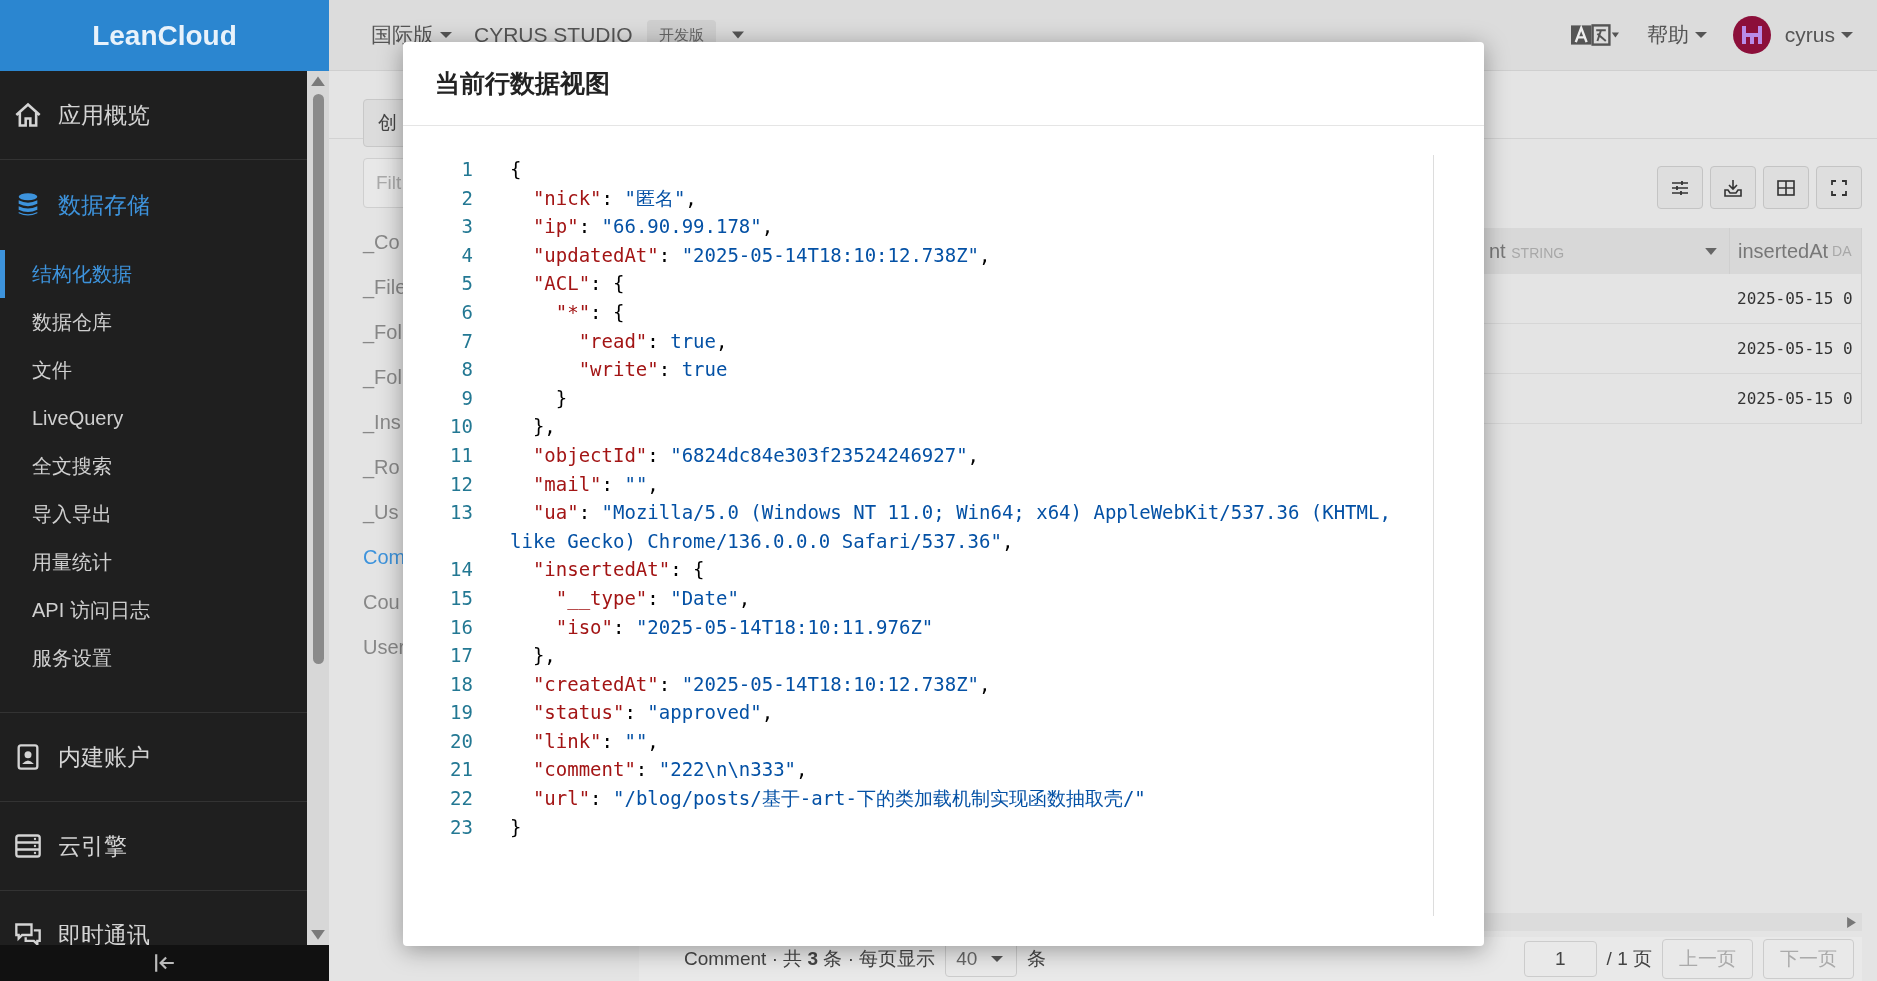  What do you see at coordinates (1818, 35) in the screenshot?
I see `user-menu: cyrus` at bounding box center [1818, 35].